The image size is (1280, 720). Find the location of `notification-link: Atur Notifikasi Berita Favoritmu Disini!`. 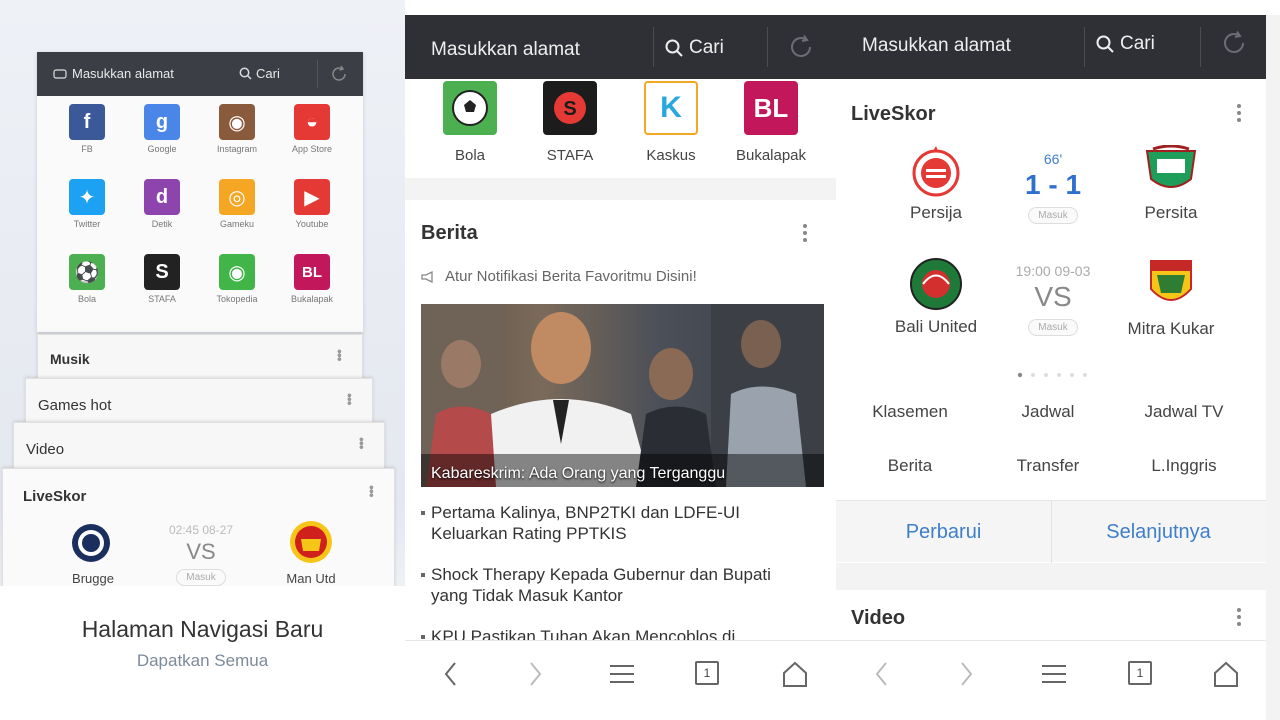

notification-link: Atur Notifikasi Berita Favoritmu Disini! is located at coordinates (559, 276).